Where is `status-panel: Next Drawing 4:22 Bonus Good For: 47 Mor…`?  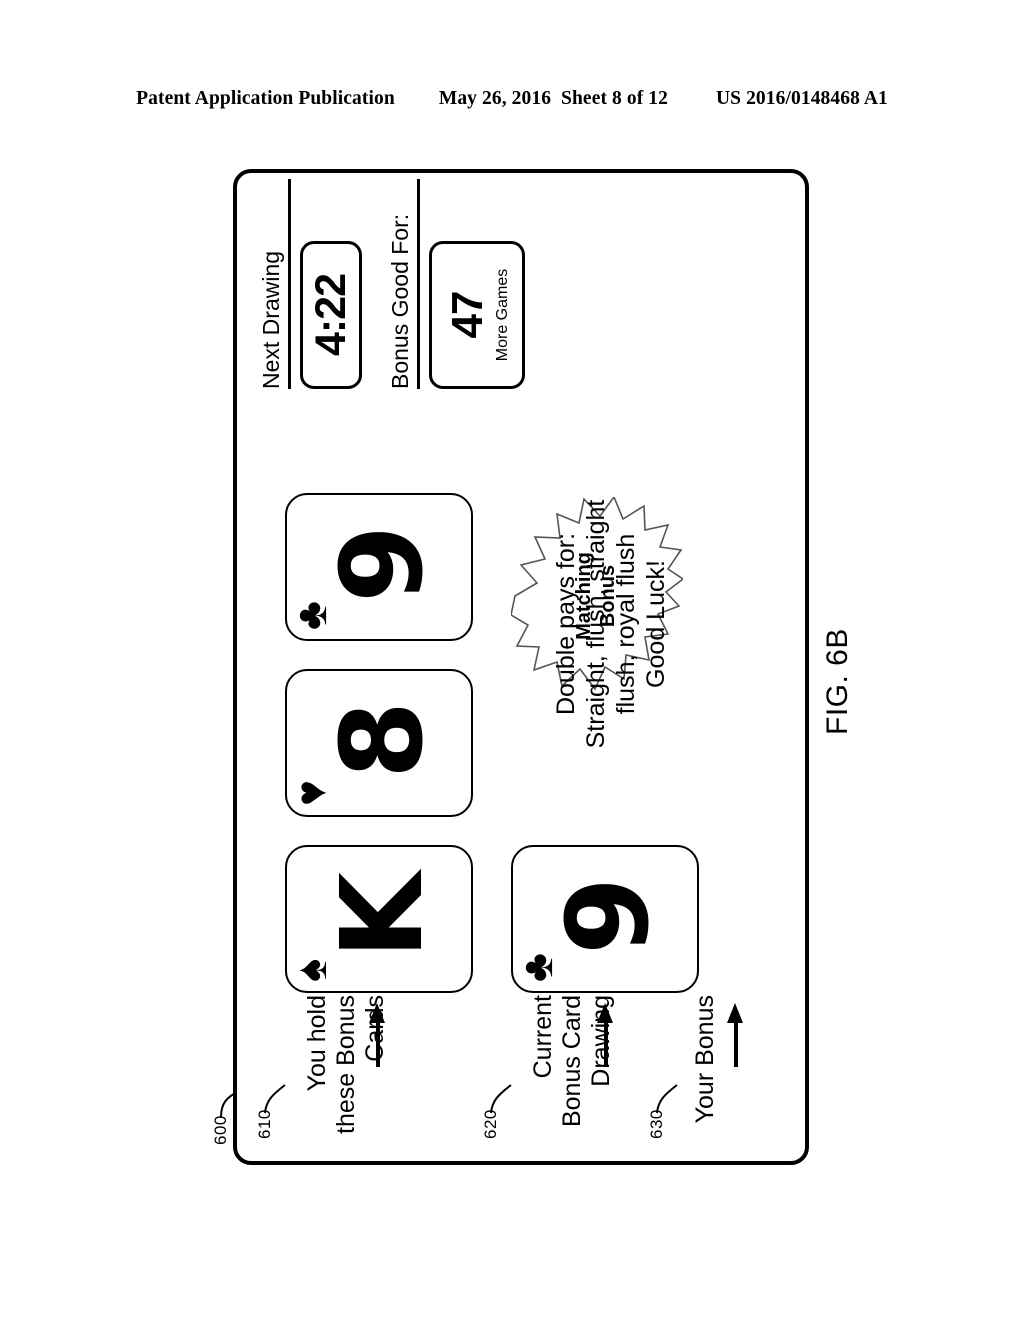
status-panel: Next Drawing 4:22 Bonus Good For: 47 Mor… is located at coordinates (404, 284).